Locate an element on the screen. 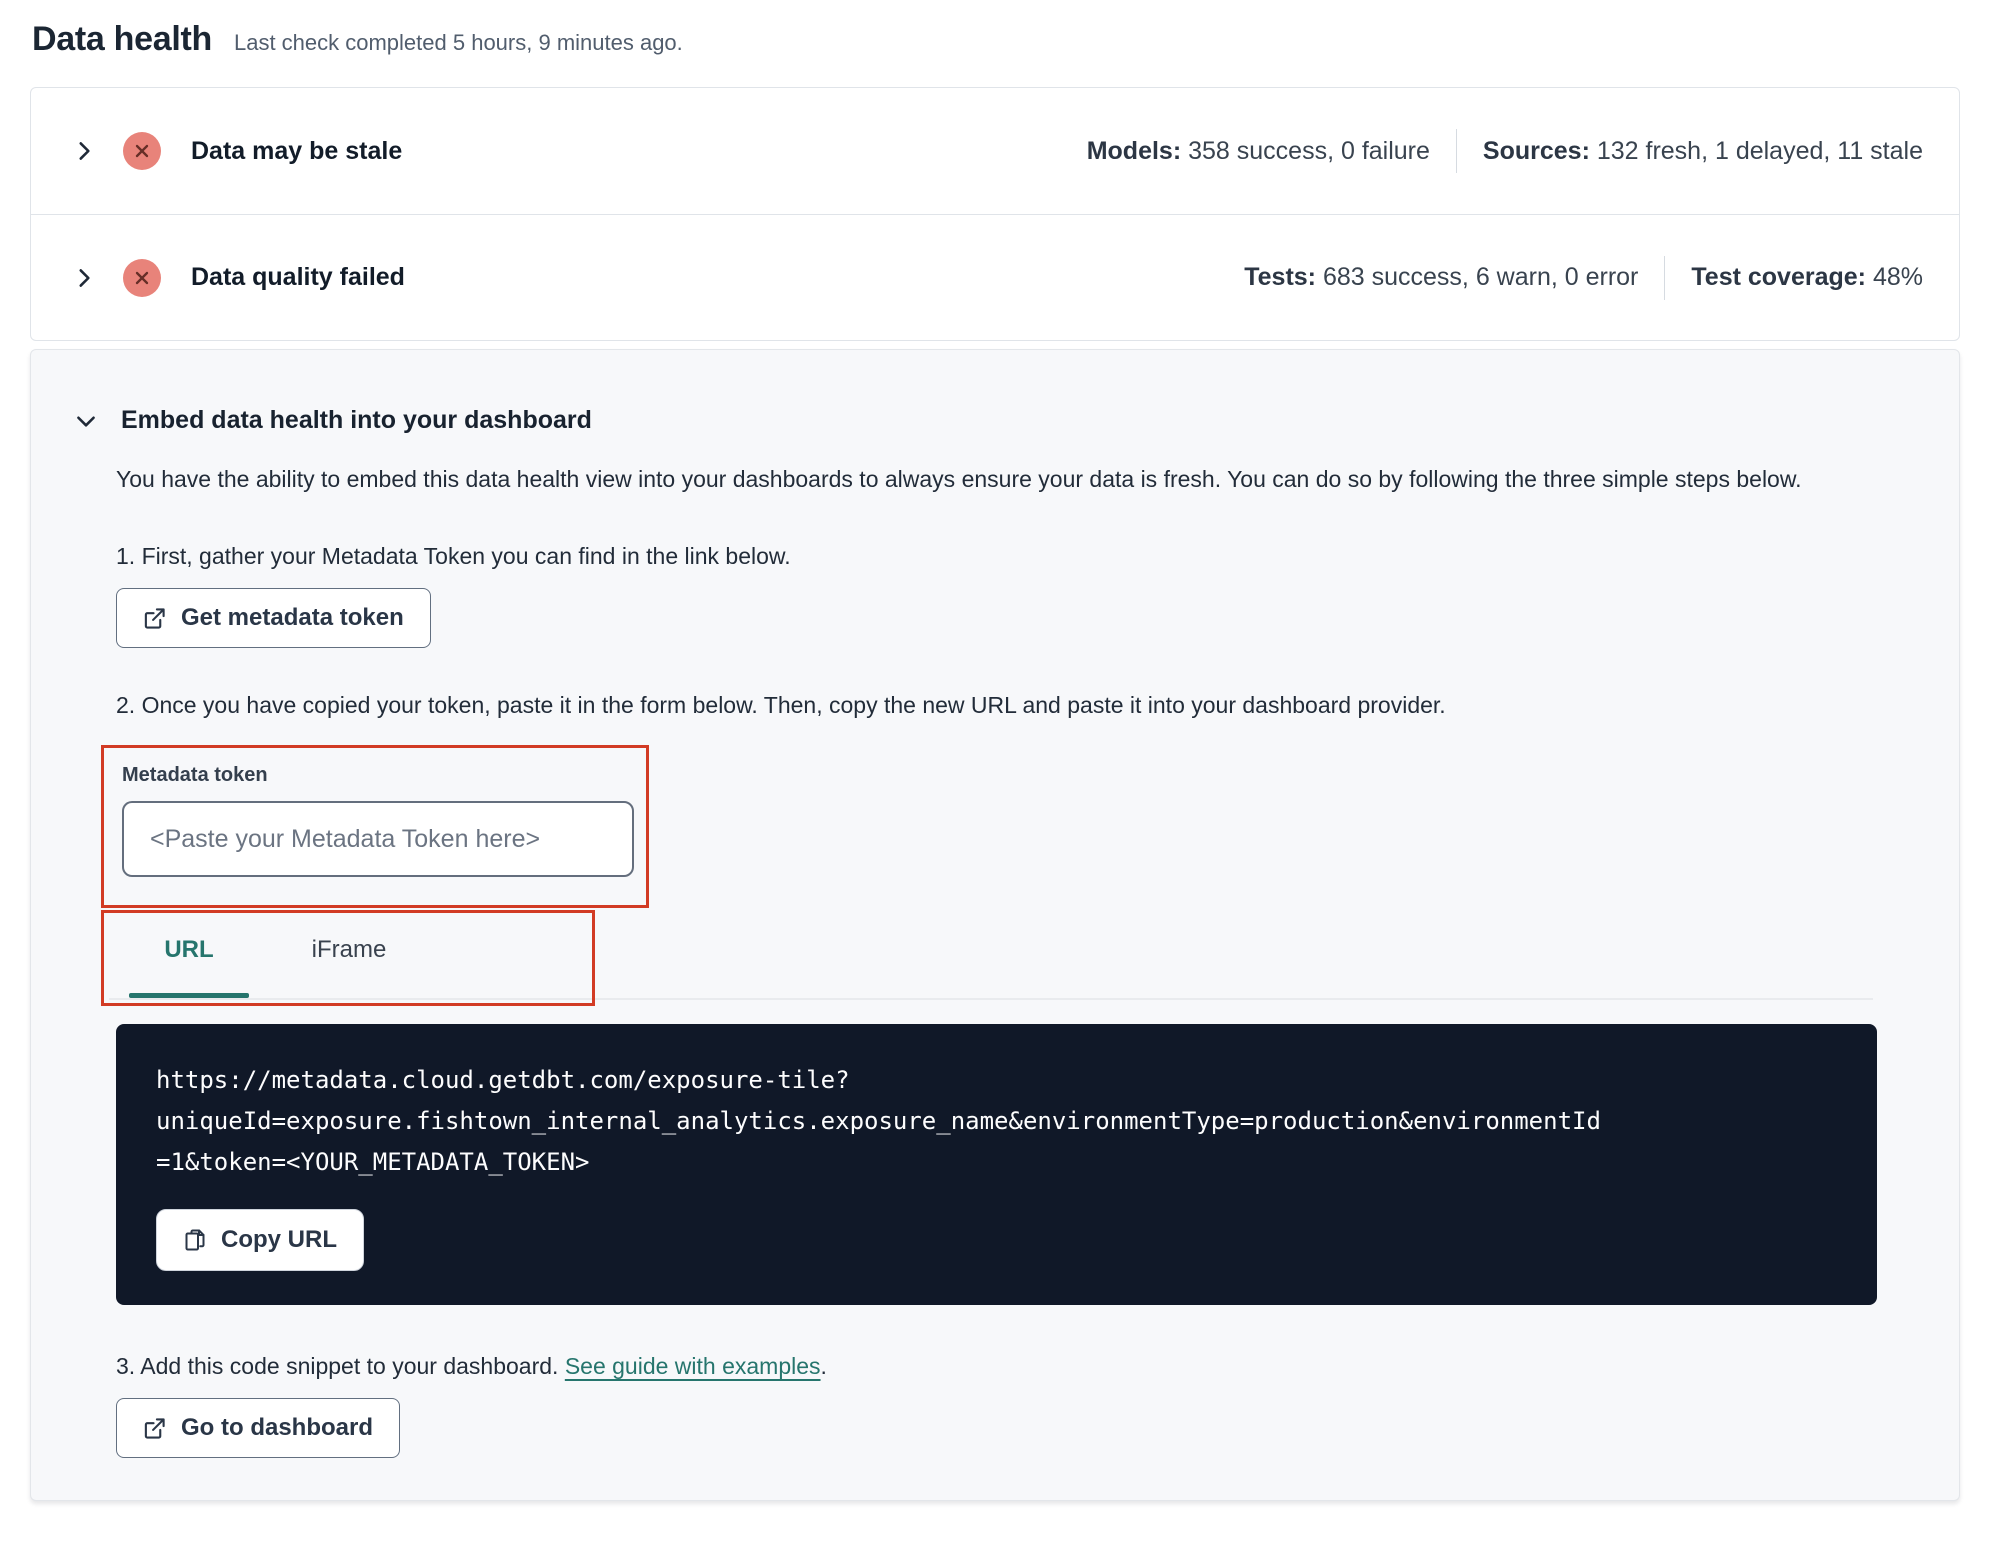 The image size is (1990, 1568). embed-output-tabs-area: URL iFrame is located at coordinates (987, 959).